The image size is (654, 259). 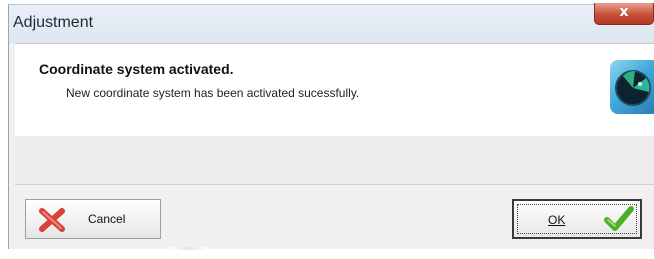 I want to click on message-heading: Coordinate system activated., so click(x=136, y=69).